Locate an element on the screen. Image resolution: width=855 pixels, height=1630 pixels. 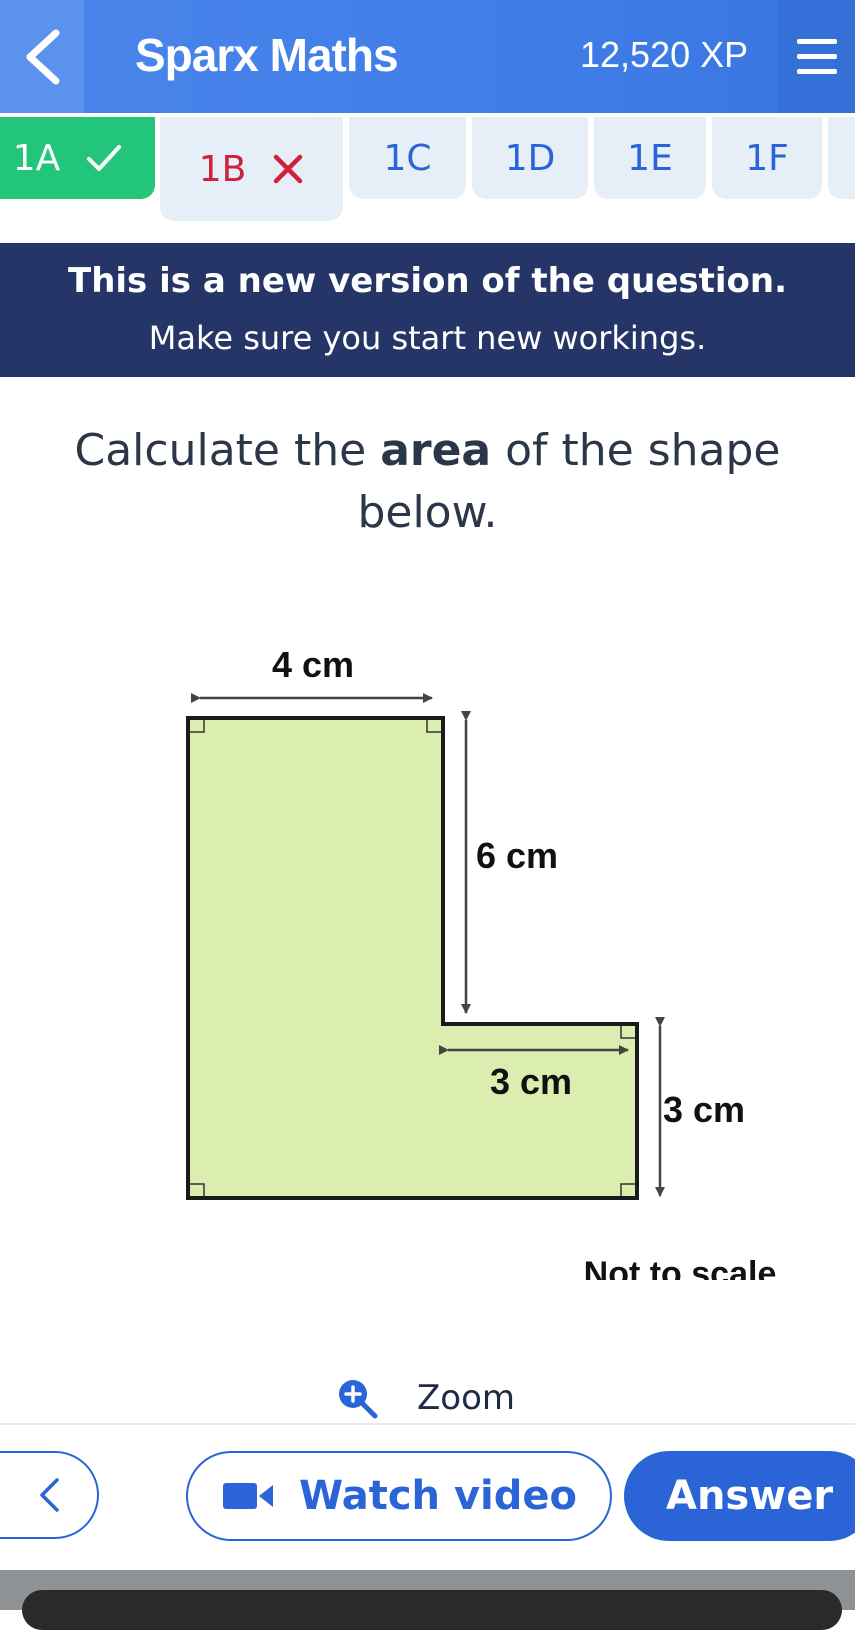
tab-1e: 1E is located at coordinates (650, 158).